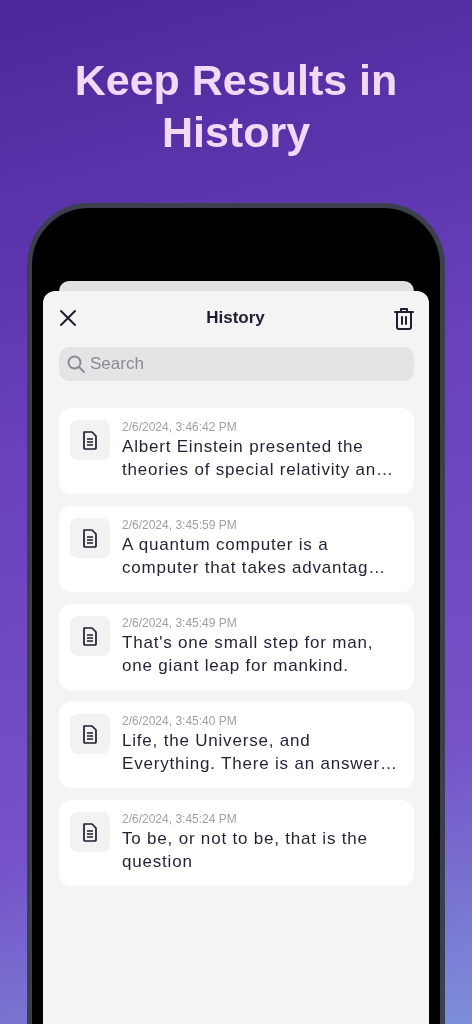 This screenshot has width=472, height=1024. Describe the element at coordinates (235, 318) in the screenshot. I see `sheet-title: History` at that location.